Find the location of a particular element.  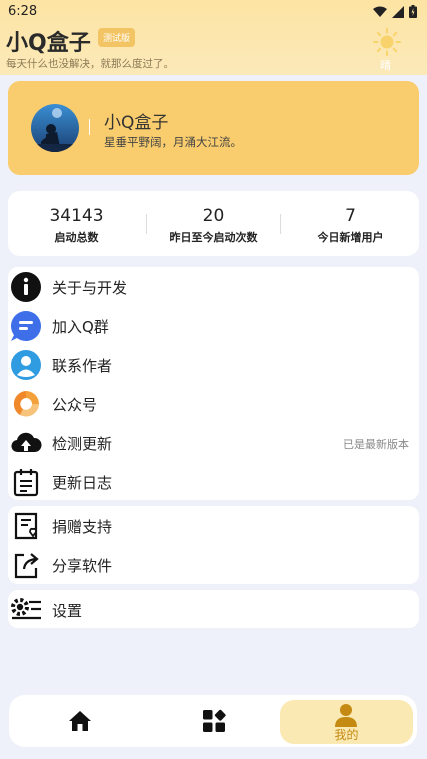

profile-divider is located at coordinates (89, 127).